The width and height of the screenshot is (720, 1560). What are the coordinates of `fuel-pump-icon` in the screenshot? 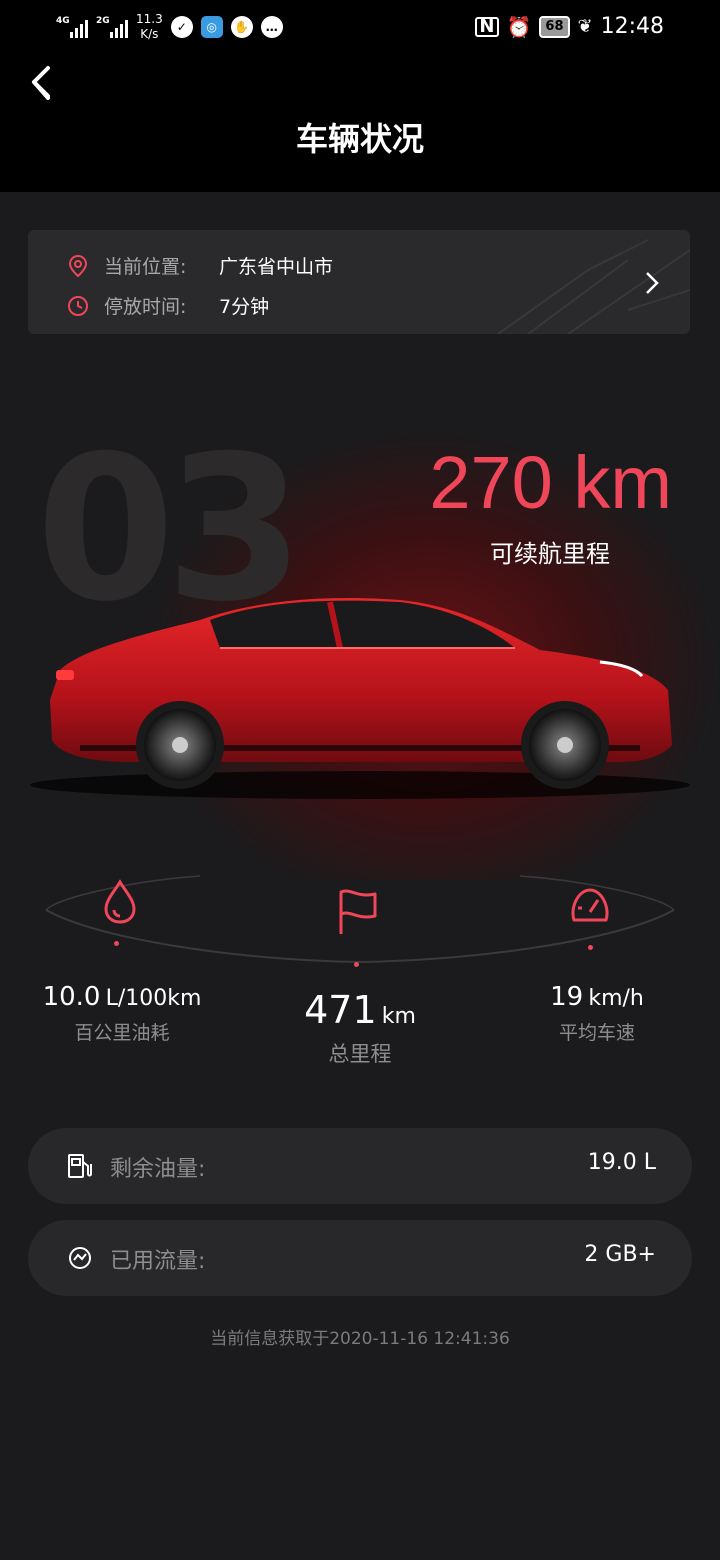 It's located at (80, 1166).